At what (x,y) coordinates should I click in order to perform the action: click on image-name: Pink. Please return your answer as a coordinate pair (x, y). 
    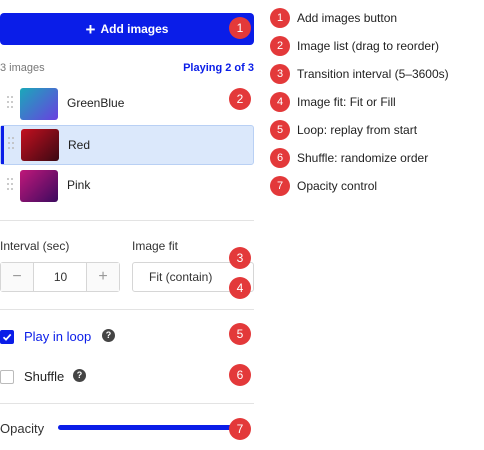
    Looking at the image, I should click on (79, 185).